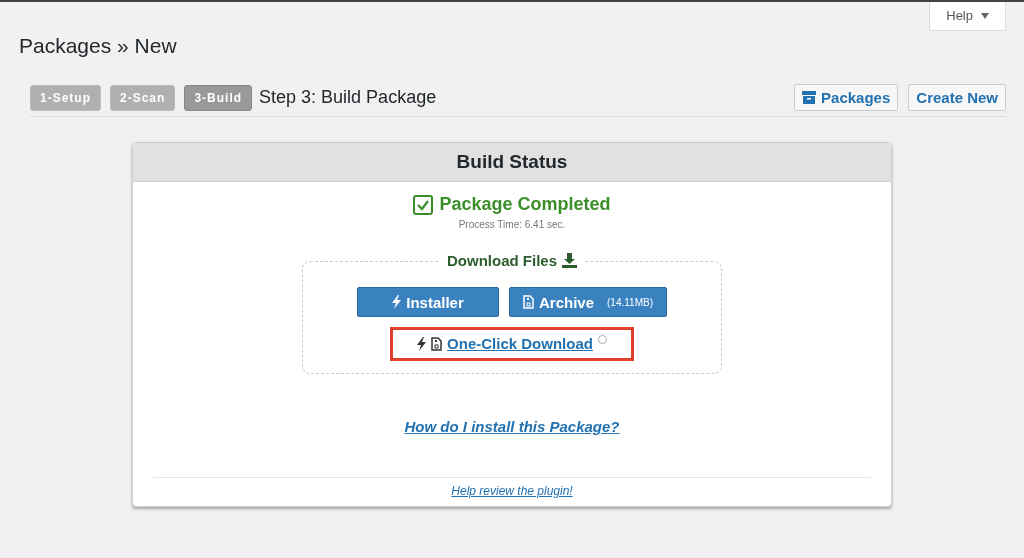 The width and height of the screenshot is (1024, 558). Describe the element at coordinates (98, 45) in the screenshot. I see `page-title: Packages » New` at that location.